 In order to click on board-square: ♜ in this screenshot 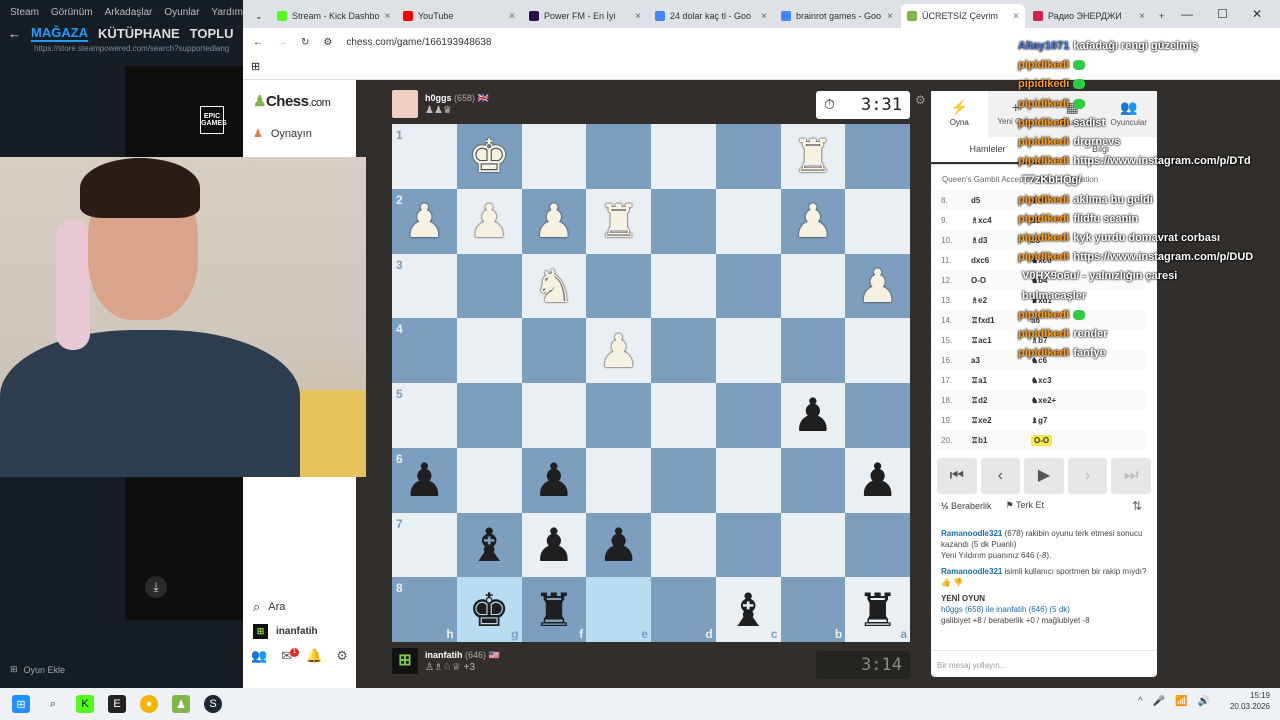, I will do `click(618, 221)`.